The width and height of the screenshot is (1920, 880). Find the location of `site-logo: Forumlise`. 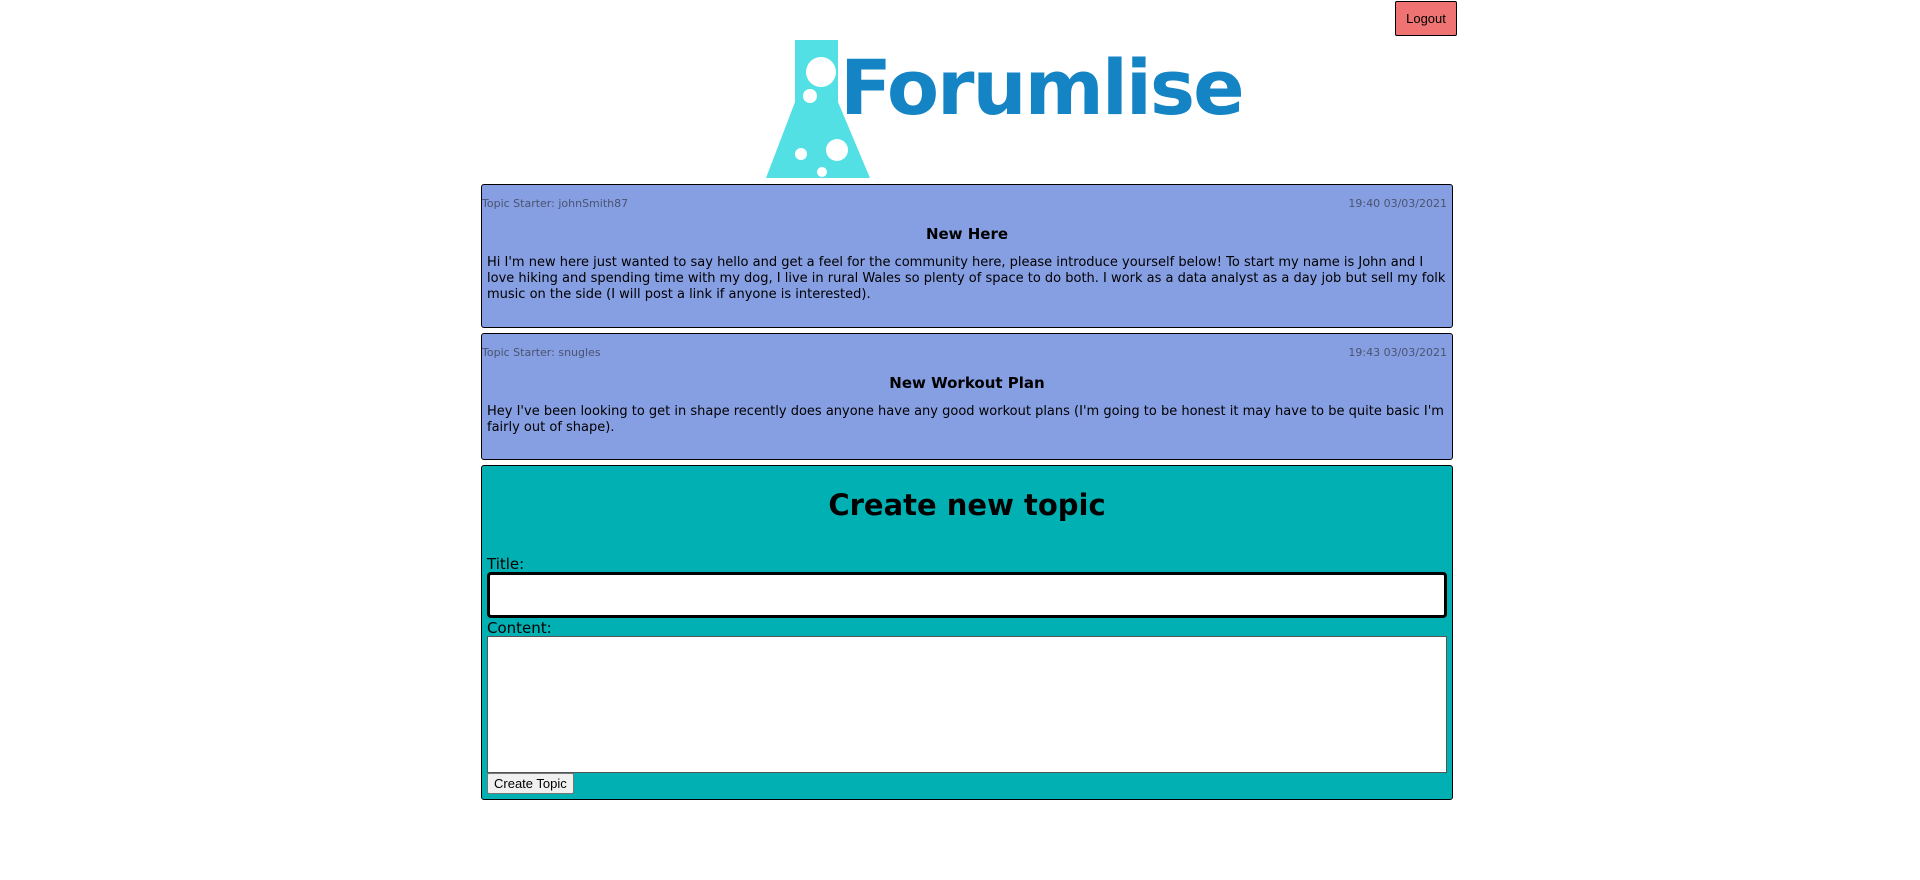

site-logo: Forumlise is located at coordinates (1005, 109).